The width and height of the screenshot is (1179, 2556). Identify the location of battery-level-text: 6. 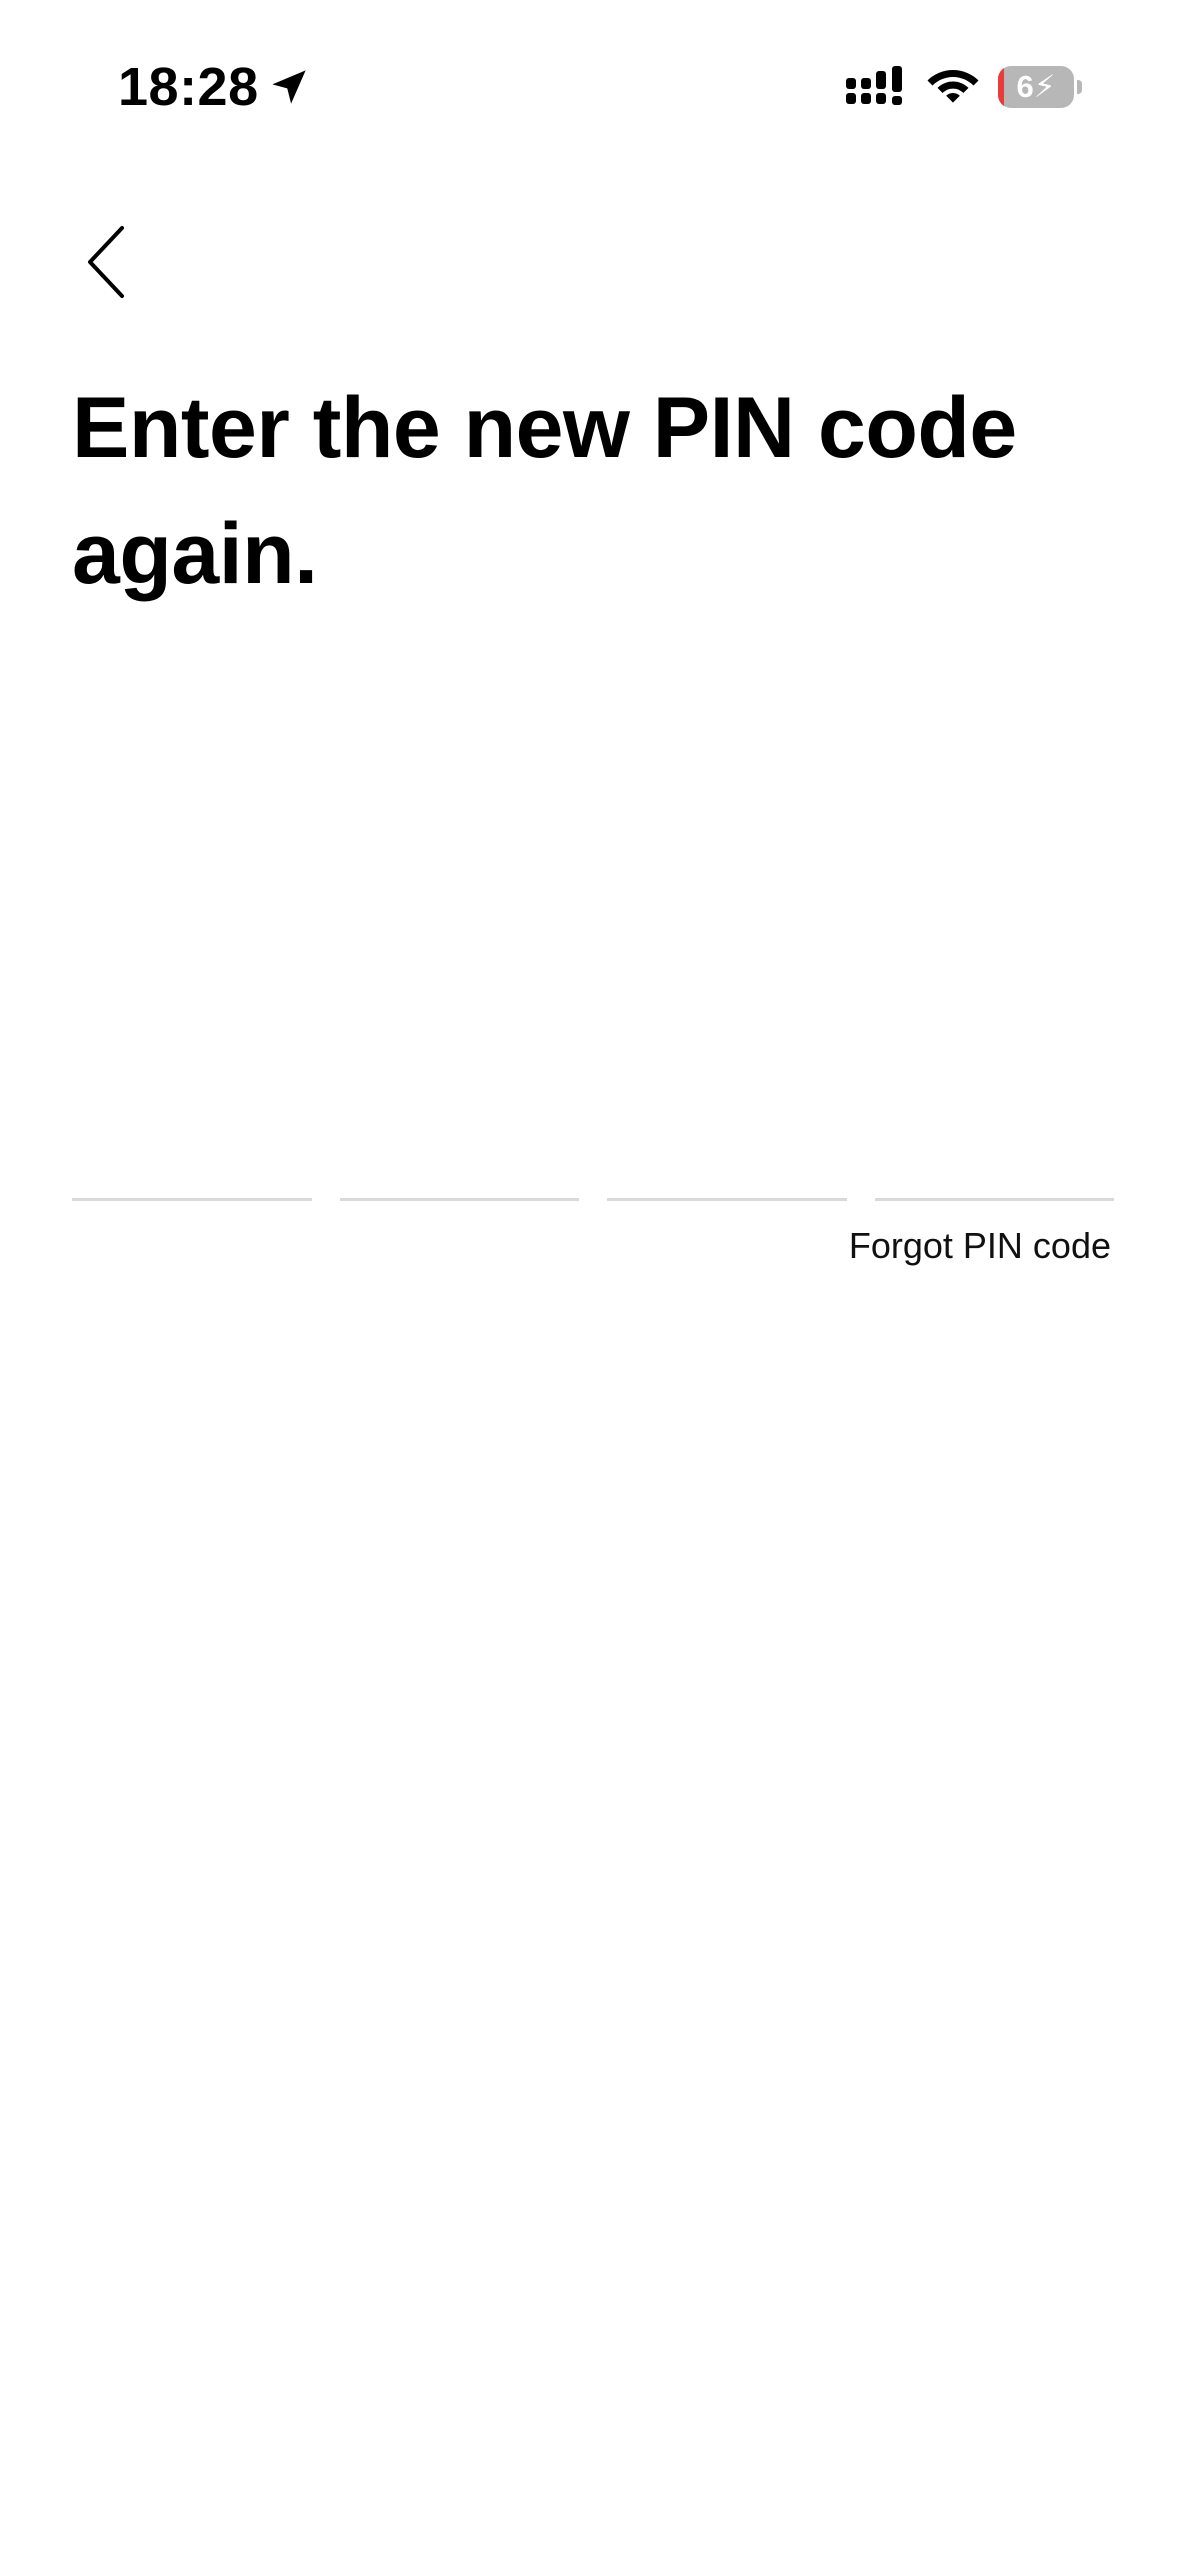
(1025, 86).